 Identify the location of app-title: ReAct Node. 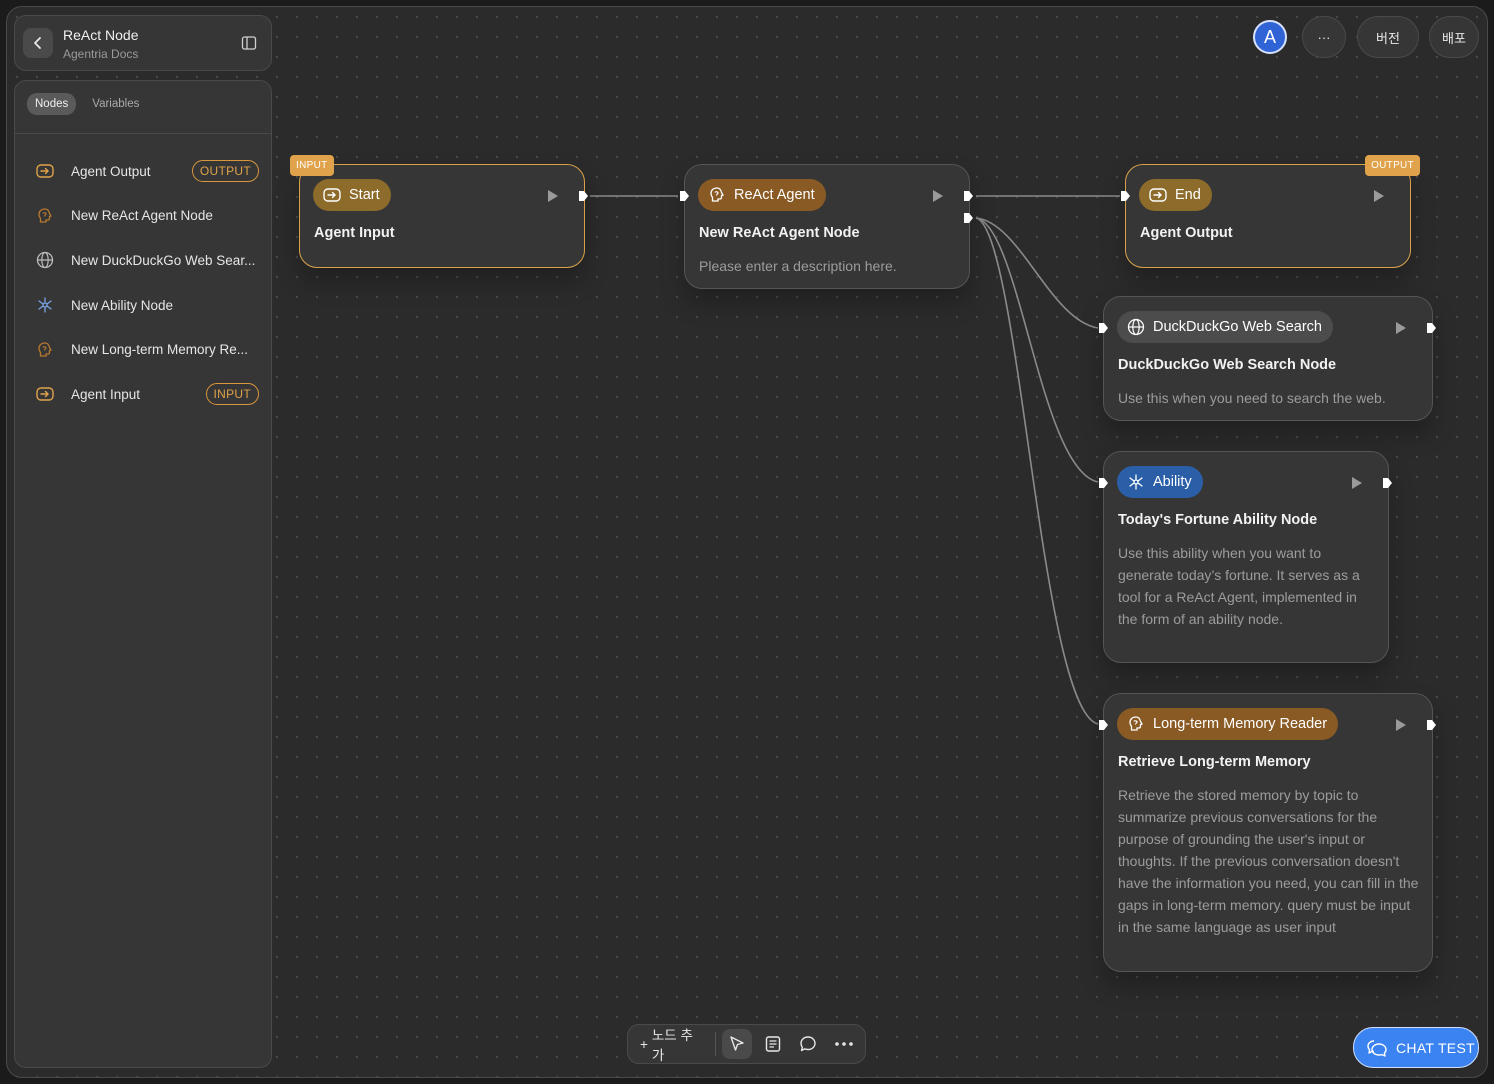
(101, 35).